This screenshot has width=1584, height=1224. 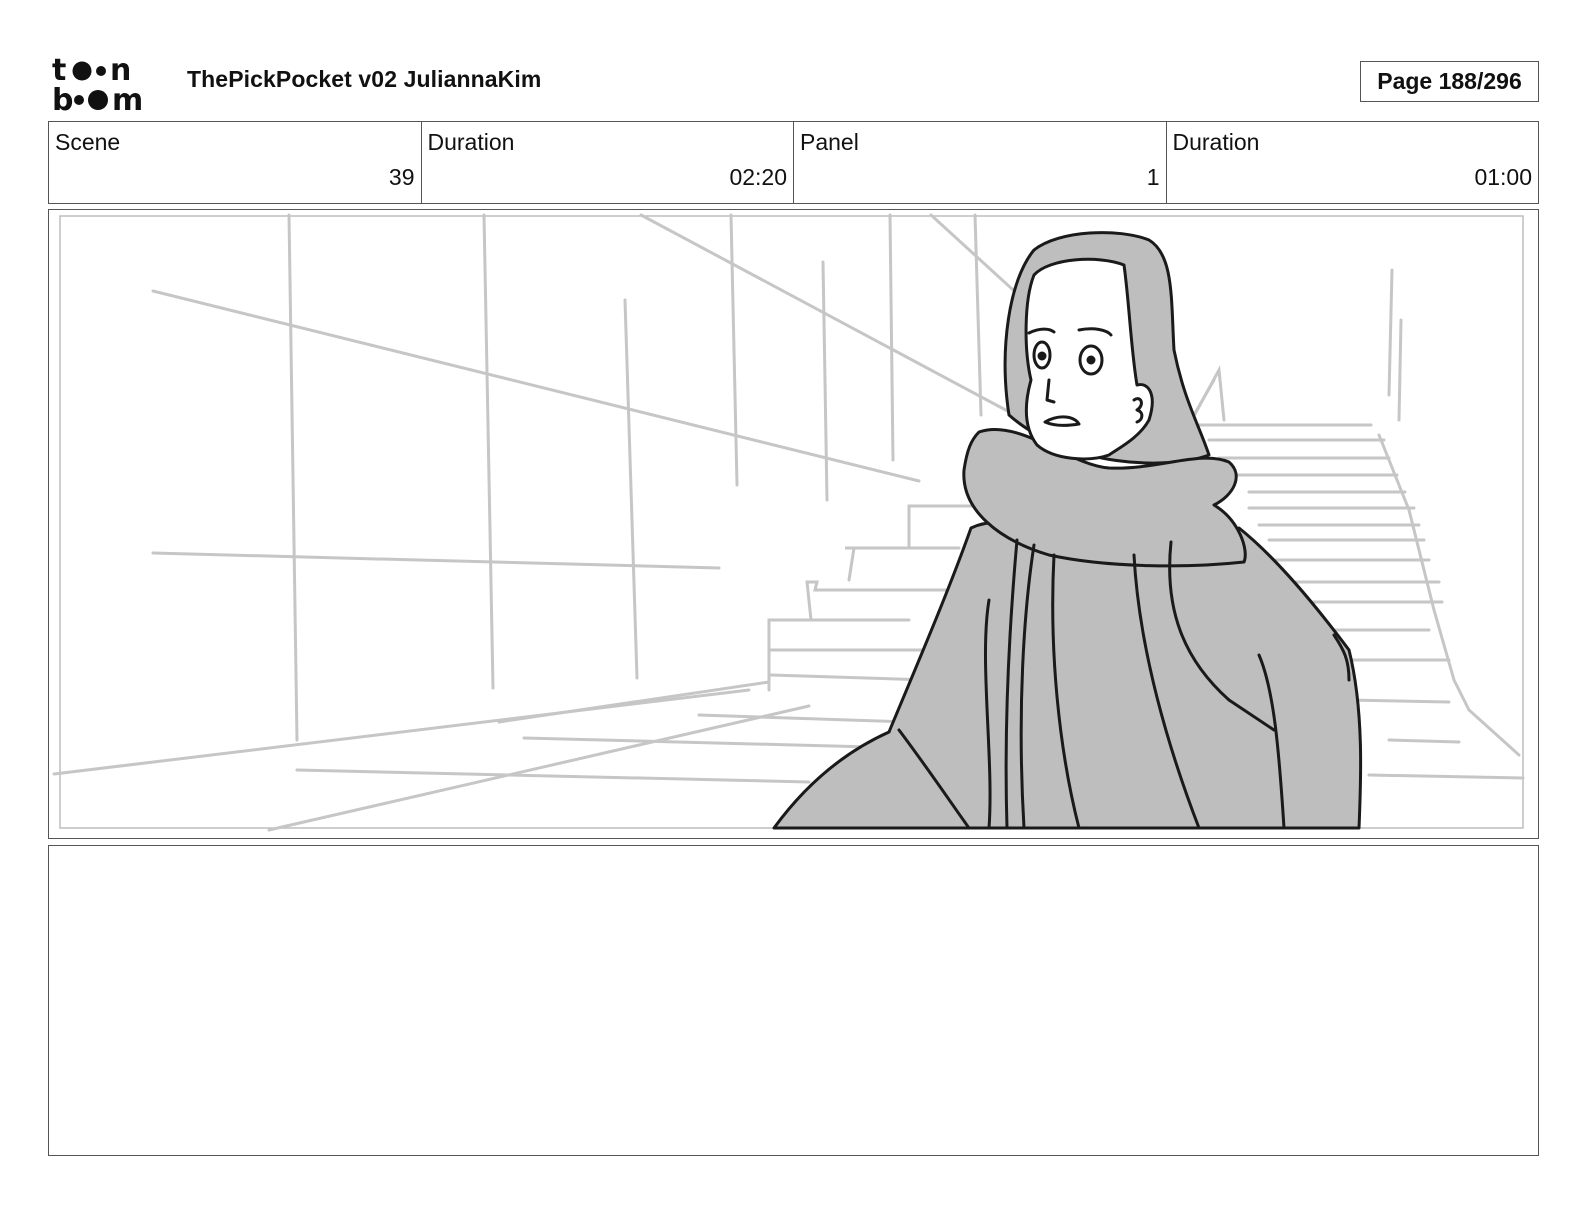 I want to click on toon-boom-logo: t n b m, so click(x=97, y=82).